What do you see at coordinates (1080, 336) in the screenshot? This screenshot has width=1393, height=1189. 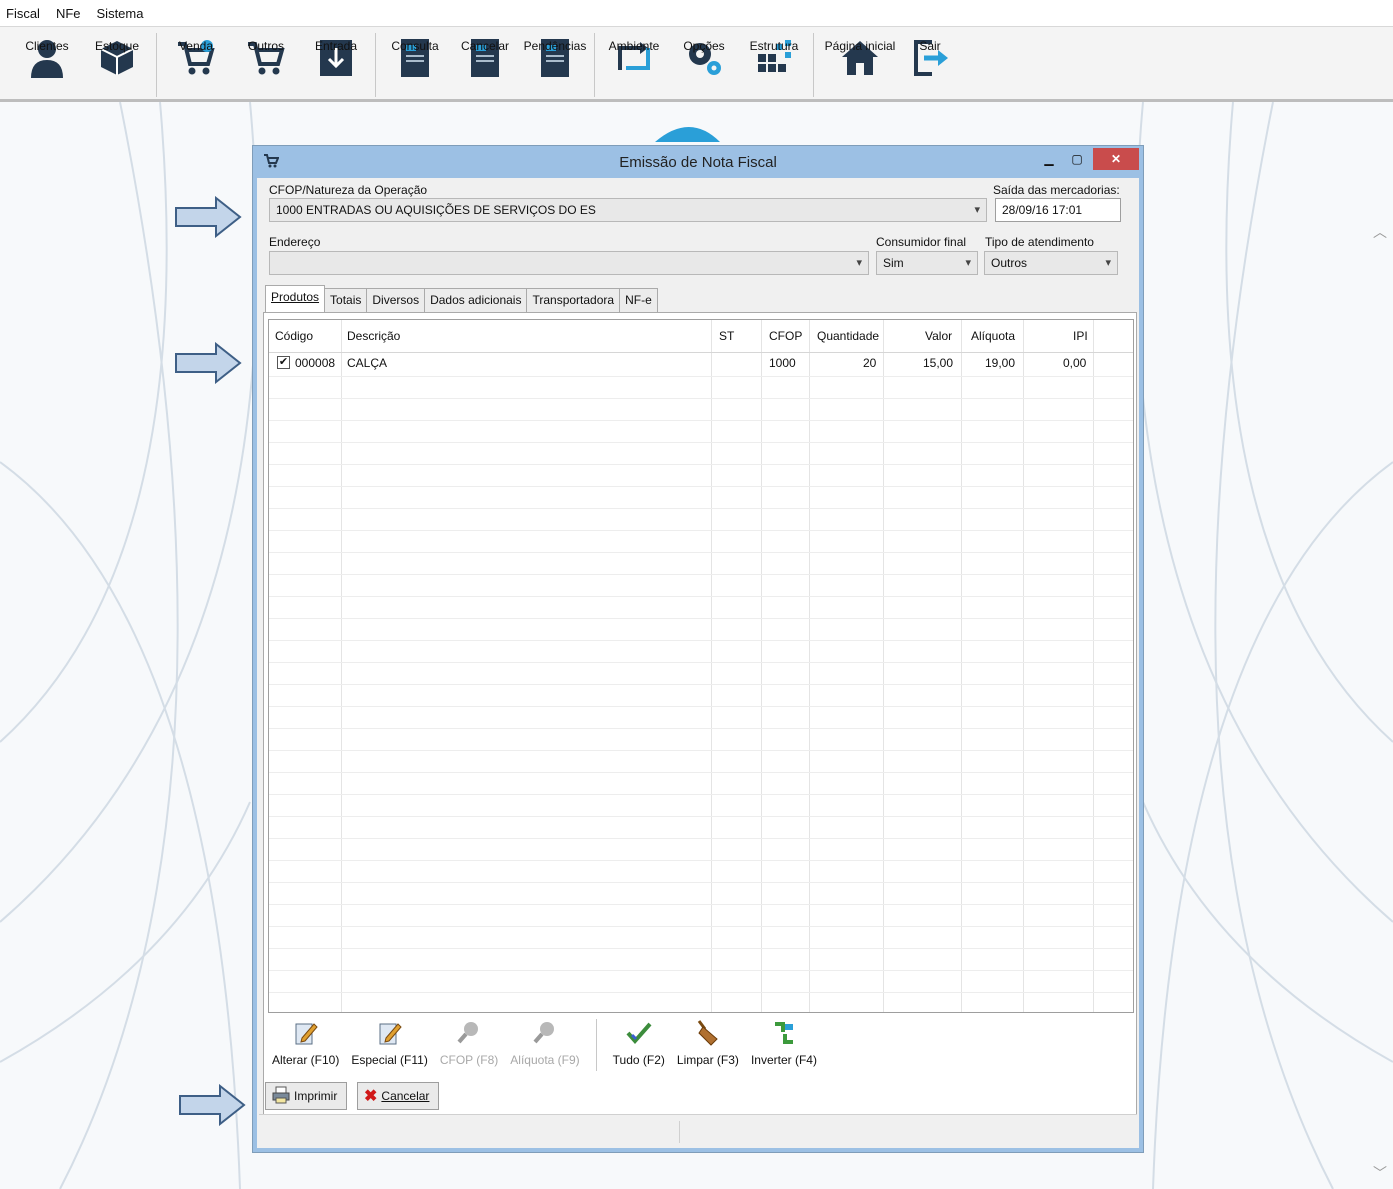 I see `column-header: IPI` at bounding box center [1080, 336].